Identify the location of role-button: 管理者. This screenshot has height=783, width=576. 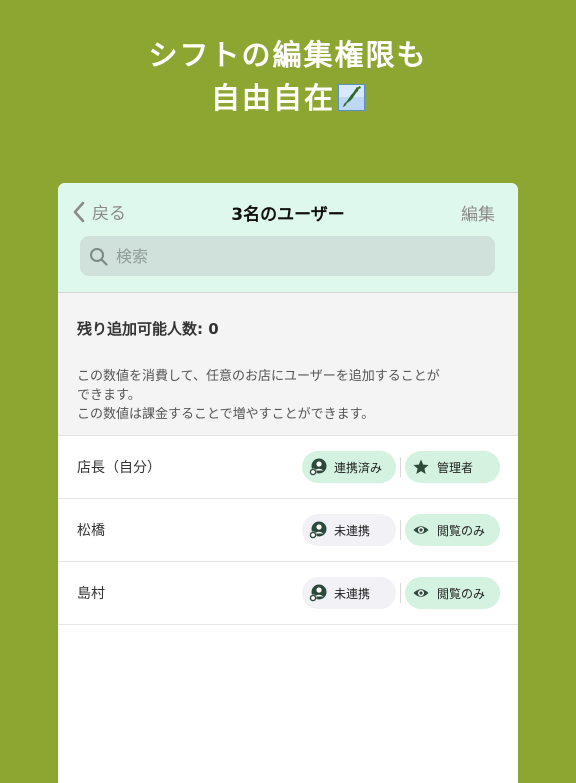
(452, 467).